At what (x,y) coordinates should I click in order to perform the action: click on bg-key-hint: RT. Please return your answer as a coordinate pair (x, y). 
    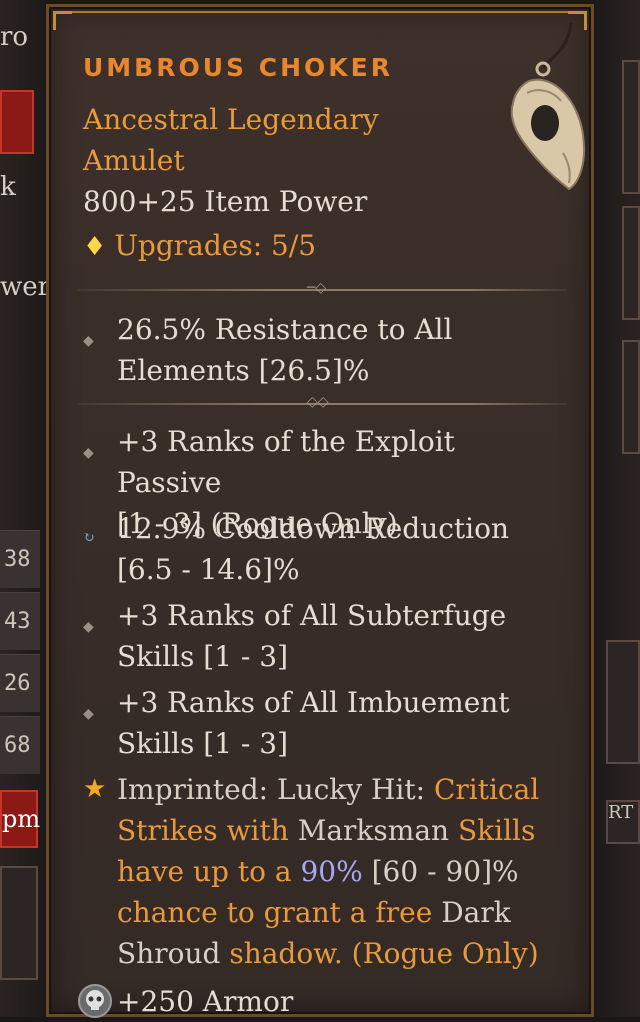
    Looking at the image, I should click on (623, 822).